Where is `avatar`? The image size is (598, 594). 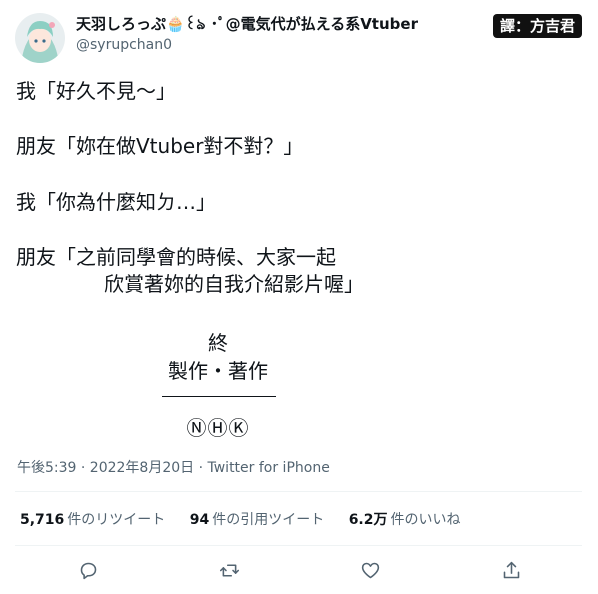
avatar is located at coordinates (40, 38).